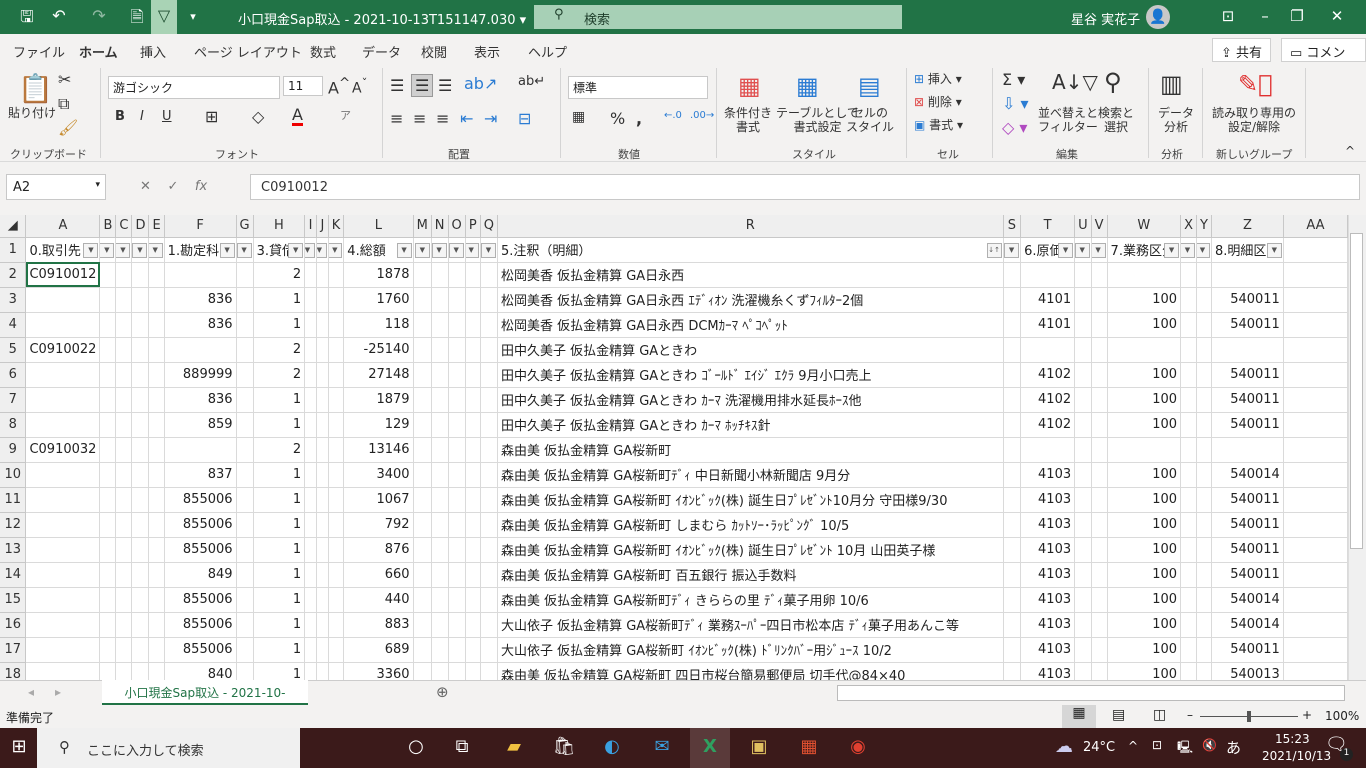  I want to click on edge-icon: ◐, so click(612, 746).